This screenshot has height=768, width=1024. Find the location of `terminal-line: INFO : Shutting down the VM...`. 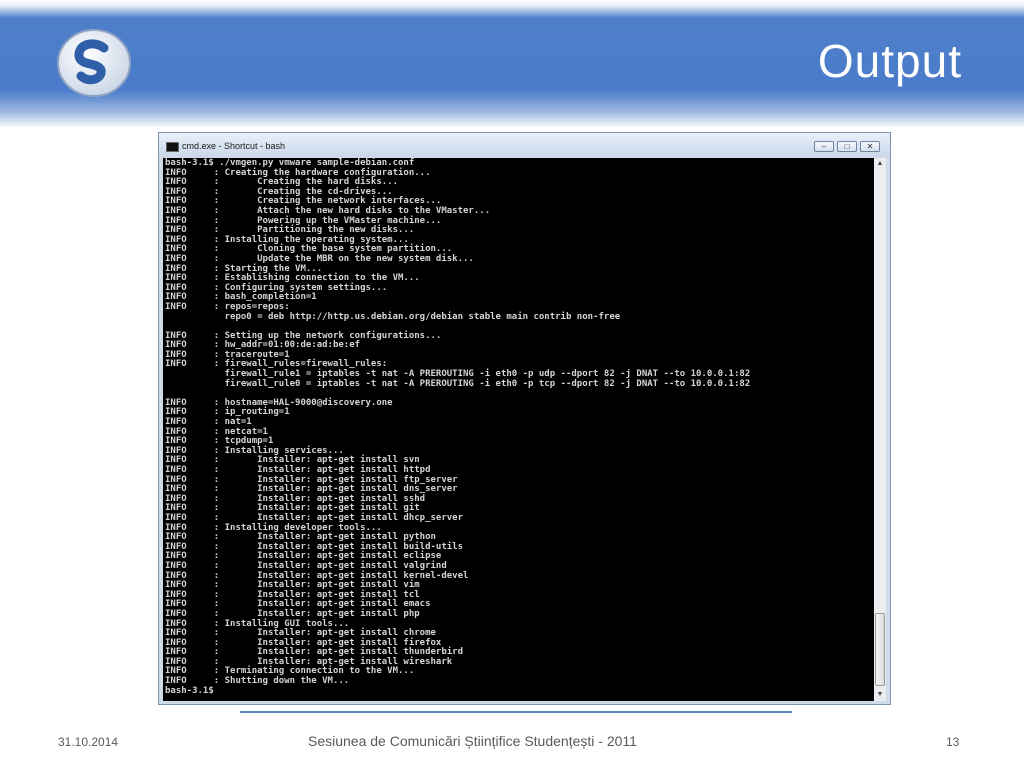

terminal-line: INFO : Shutting down the VM... is located at coordinates (257, 681).